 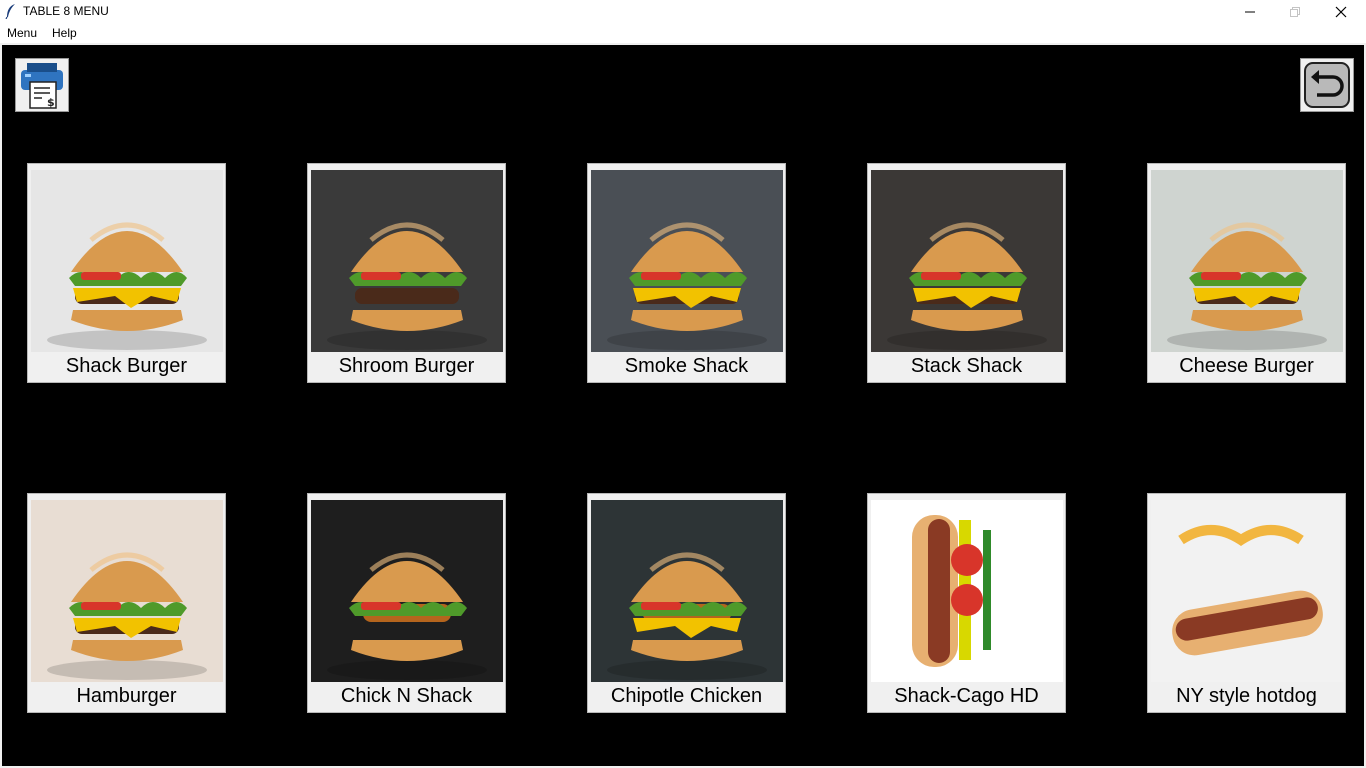 I want to click on minimize-icon, so click(x=1250, y=11).